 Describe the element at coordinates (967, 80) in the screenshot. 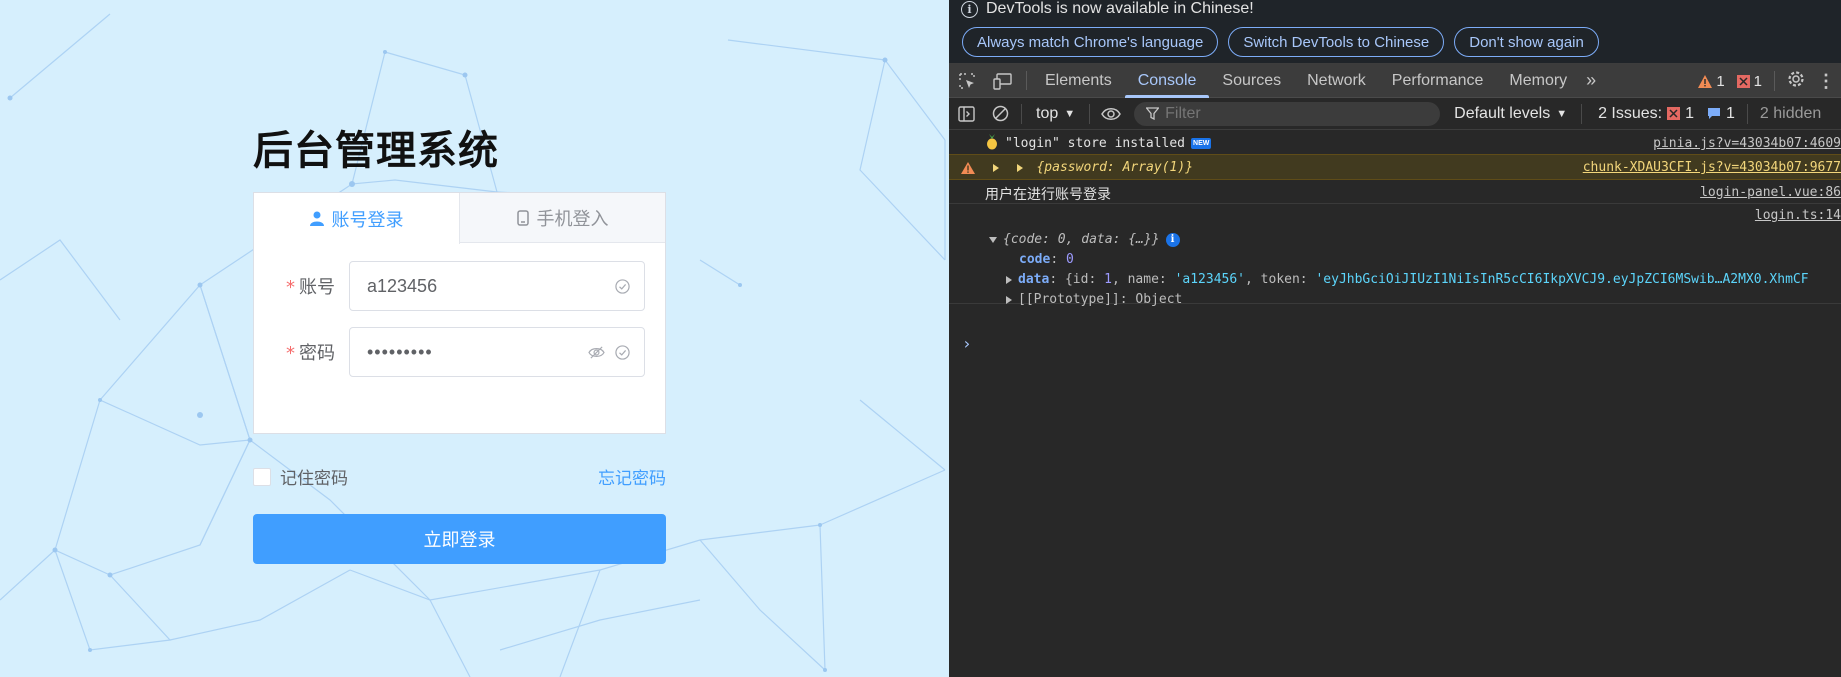

I see `inspect-element-icon` at that location.